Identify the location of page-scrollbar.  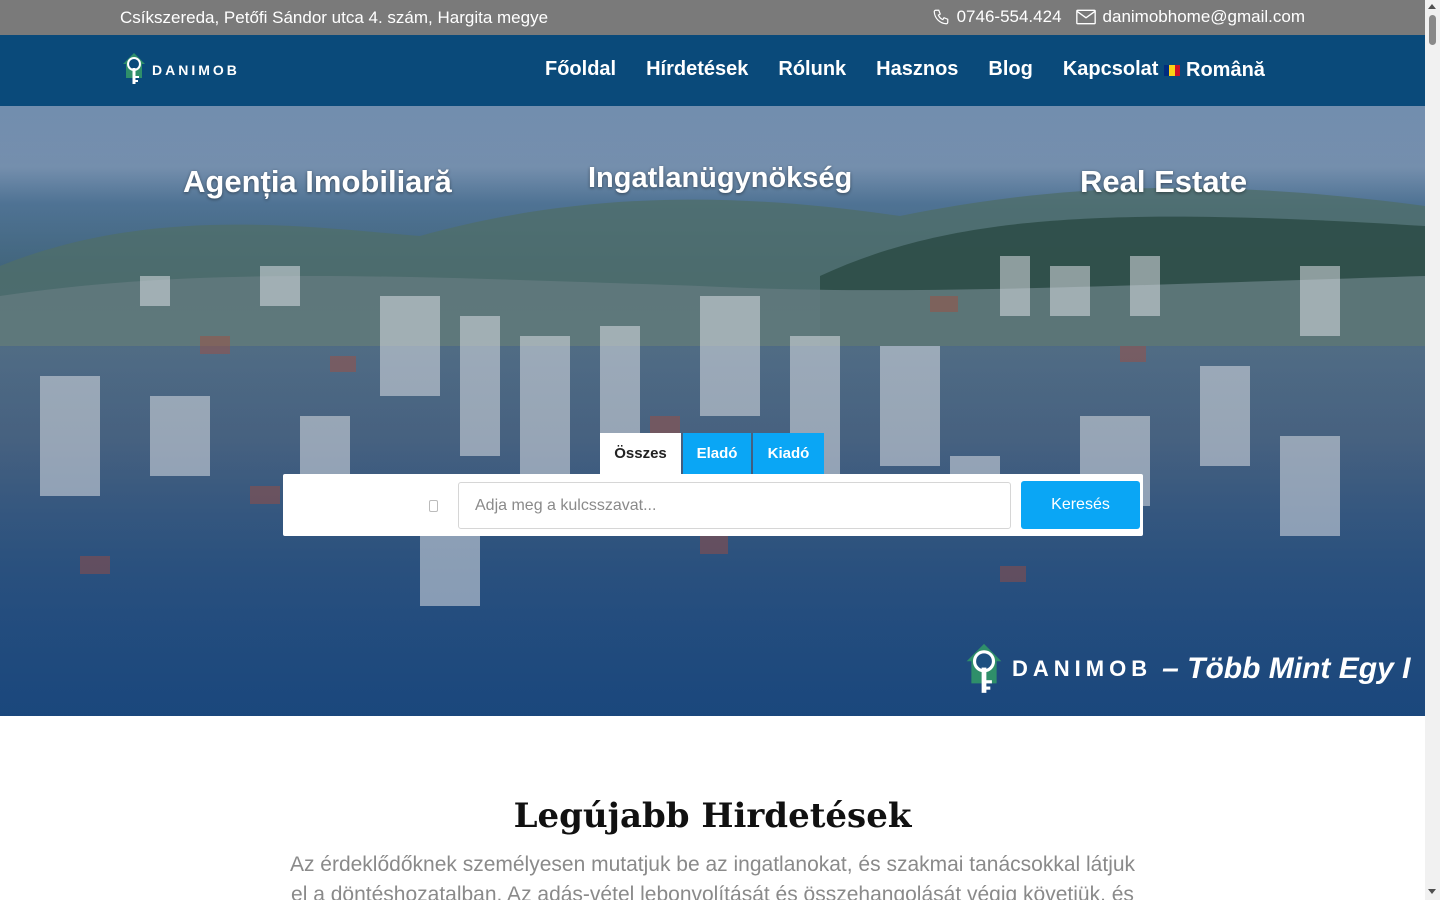
(1432, 450).